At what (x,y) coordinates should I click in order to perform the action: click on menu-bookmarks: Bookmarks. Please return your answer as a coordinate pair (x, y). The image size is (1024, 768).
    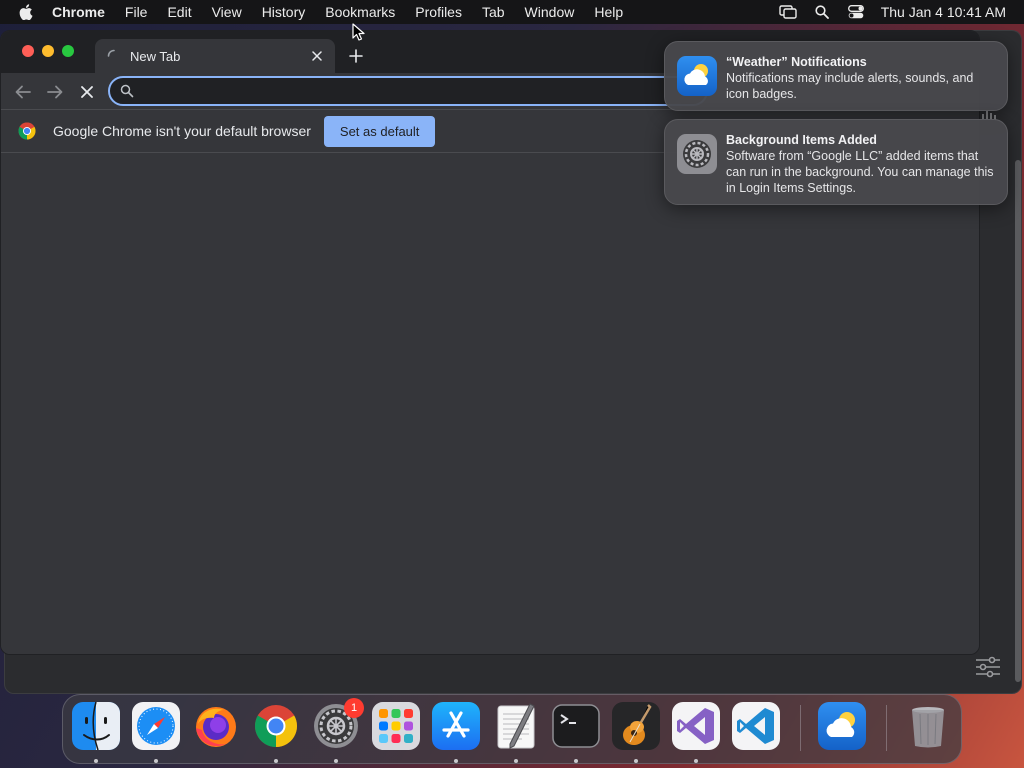
    Looking at the image, I should click on (360, 12).